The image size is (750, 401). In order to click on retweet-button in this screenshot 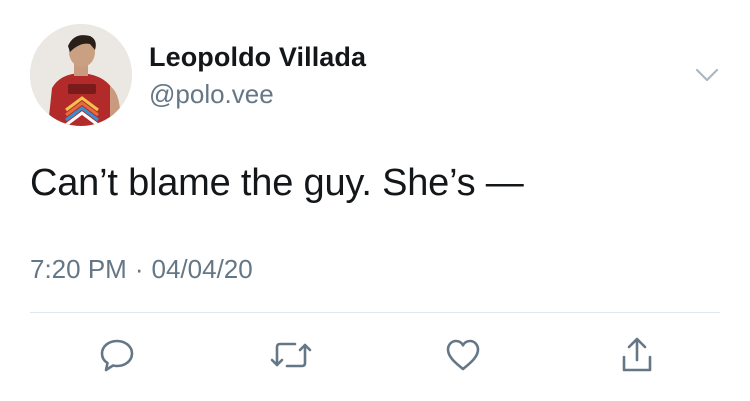, I will do `click(291, 355)`.